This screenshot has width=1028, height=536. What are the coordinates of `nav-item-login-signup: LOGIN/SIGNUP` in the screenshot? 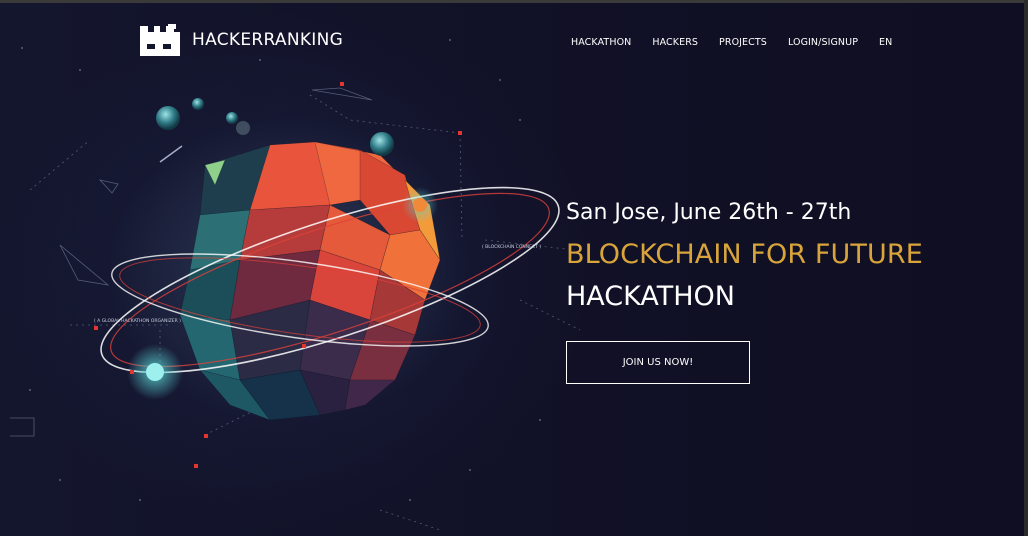 It's located at (823, 42).